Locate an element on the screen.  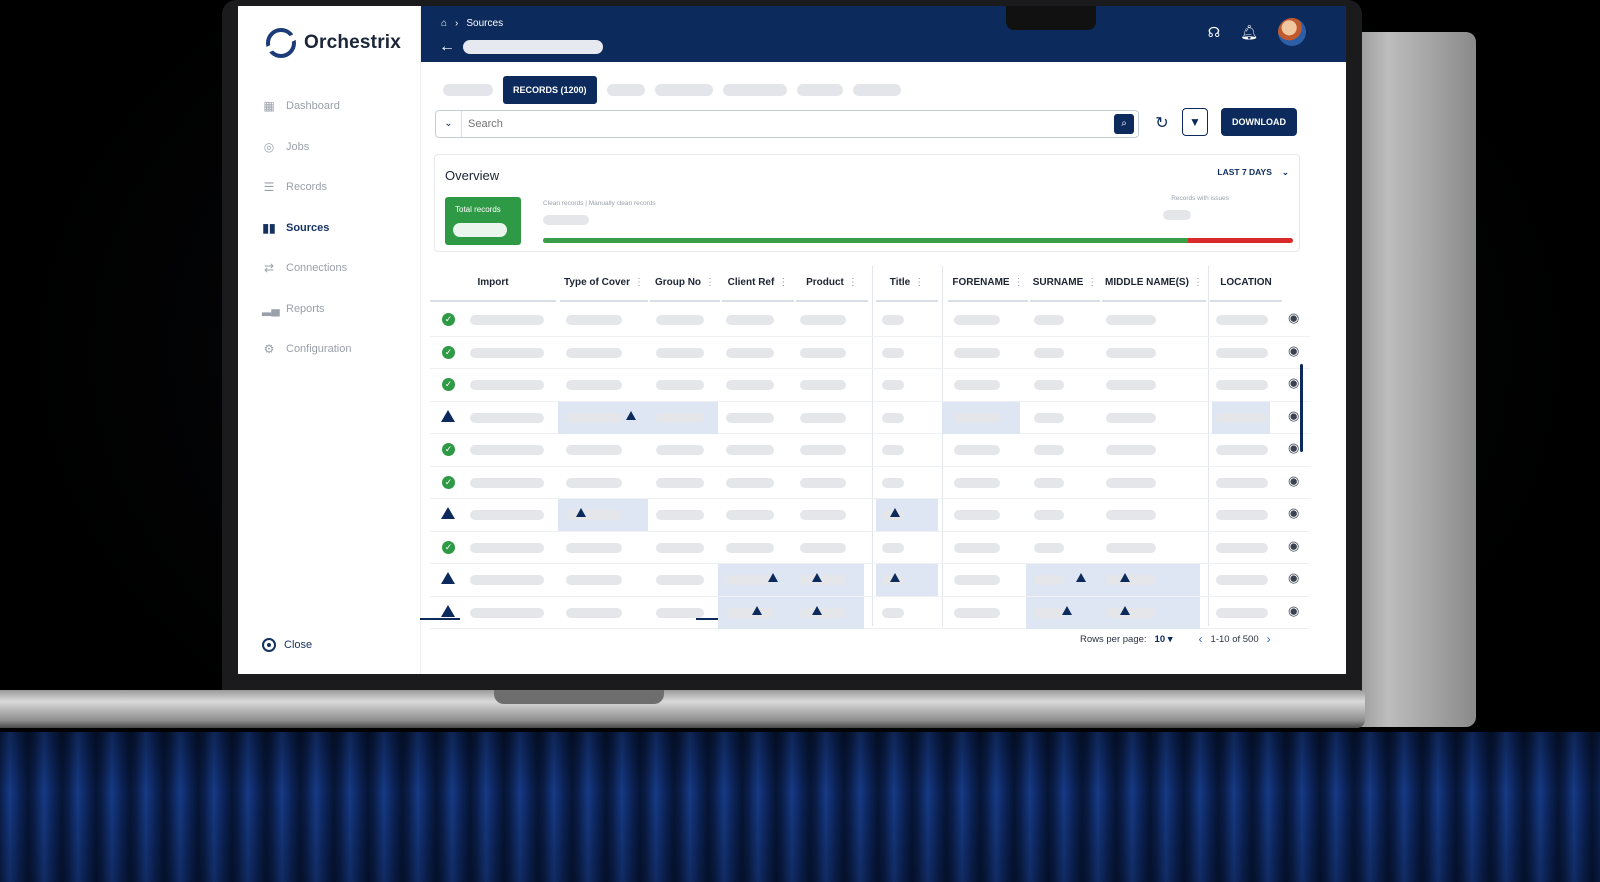
back-arrow-icon: ← is located at coordinates (447, 47).